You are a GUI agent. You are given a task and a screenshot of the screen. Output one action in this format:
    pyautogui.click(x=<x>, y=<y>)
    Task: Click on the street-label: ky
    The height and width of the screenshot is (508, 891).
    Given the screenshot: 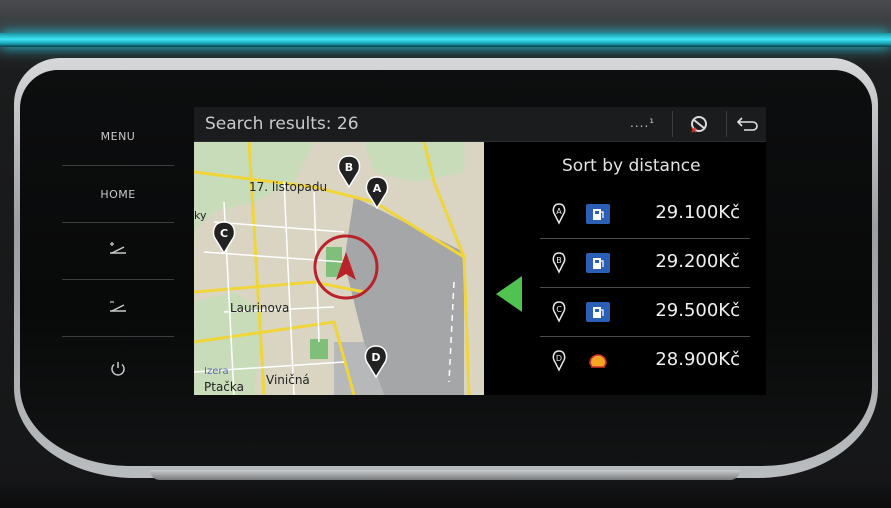 What is the action you would take?
    pyautogui.click(x=200, y=215)
    